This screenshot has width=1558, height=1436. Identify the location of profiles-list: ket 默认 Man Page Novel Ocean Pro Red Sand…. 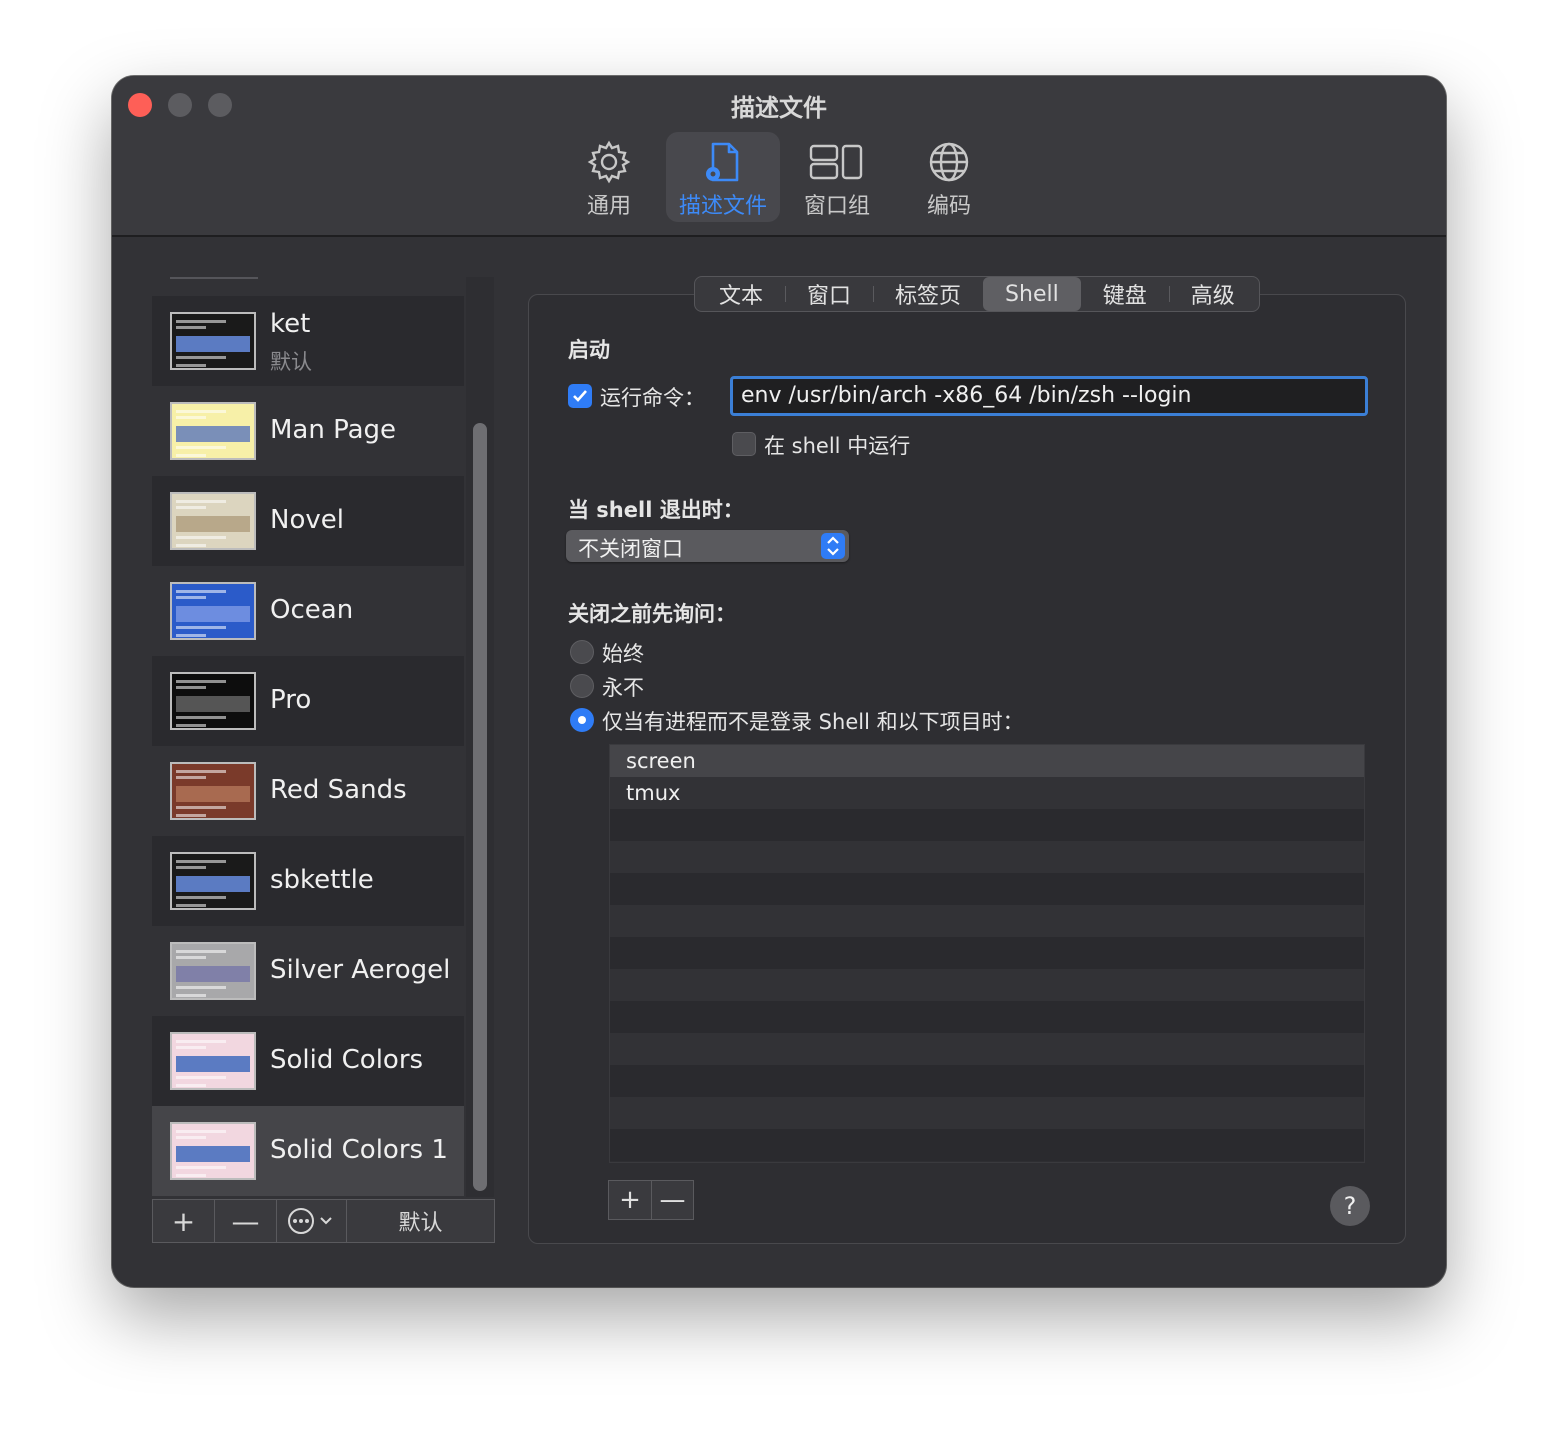
(308, 746).